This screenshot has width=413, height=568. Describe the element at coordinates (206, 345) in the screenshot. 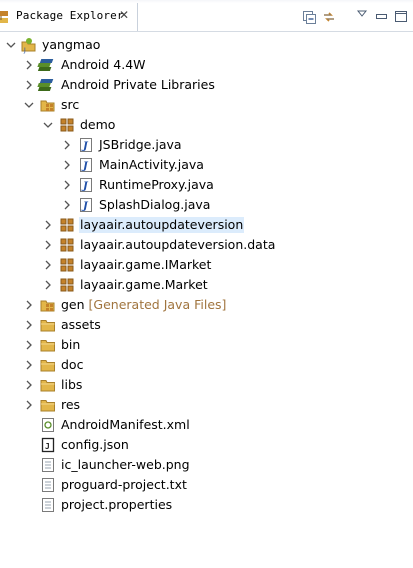

I see `tree-node-folder: bin` at that location.